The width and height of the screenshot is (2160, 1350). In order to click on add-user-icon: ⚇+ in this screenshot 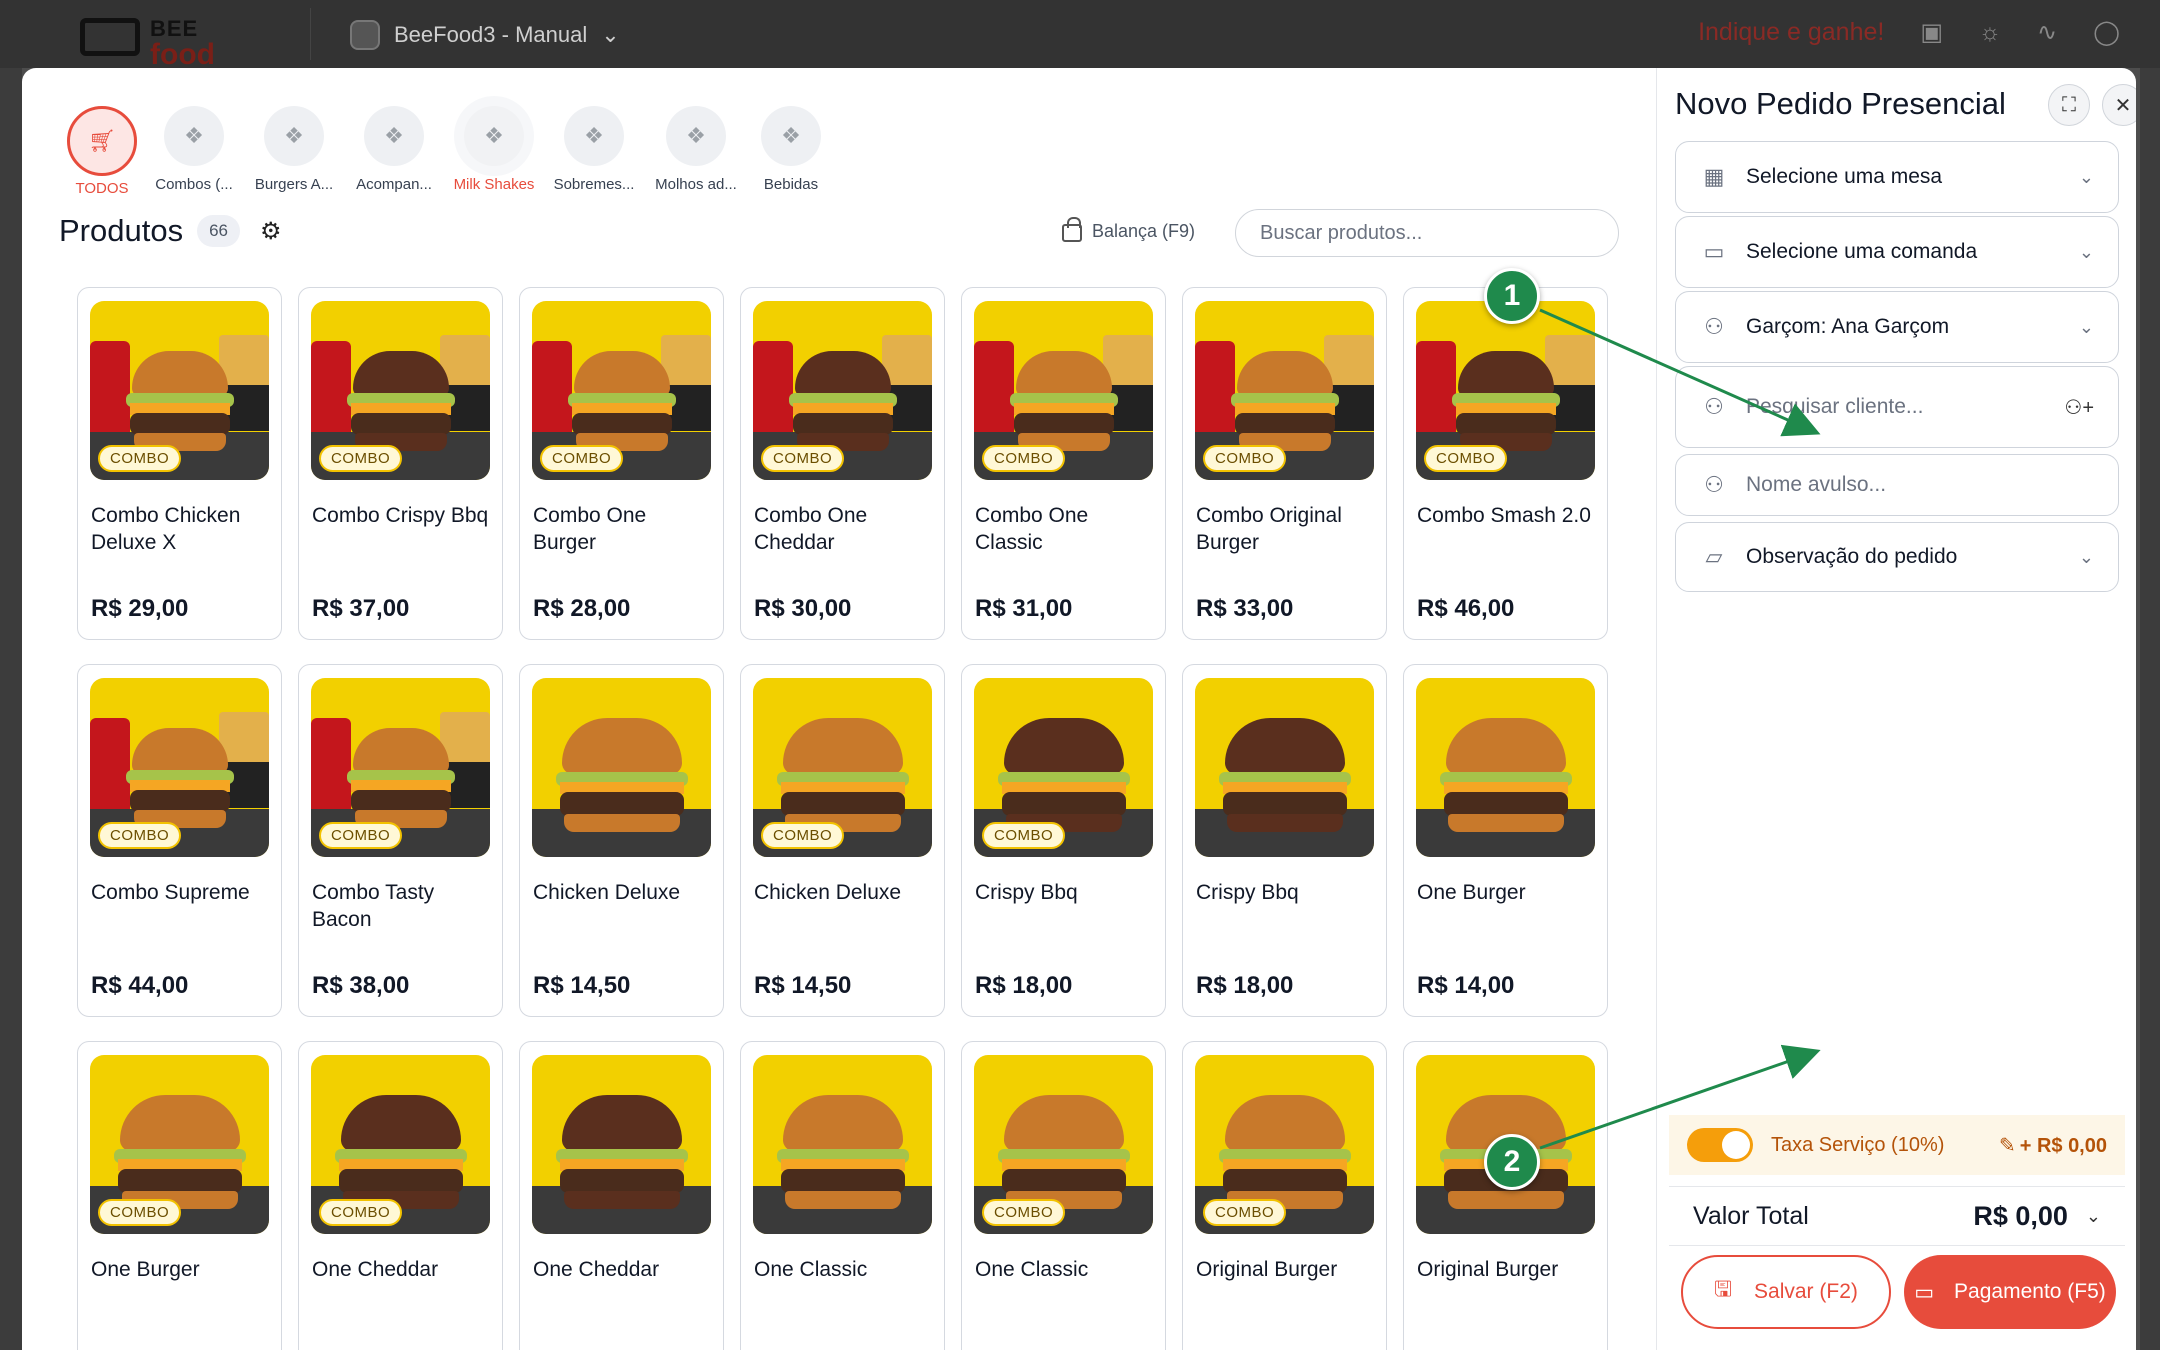, I will do `click(2079, 407)`.